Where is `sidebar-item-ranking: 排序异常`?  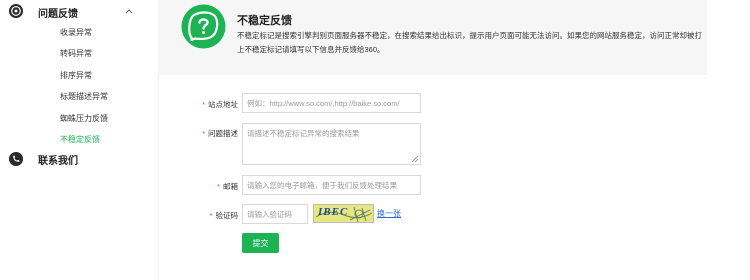 sidebar-item-ranking: 排序异常 is located at coordinates (76, 75).